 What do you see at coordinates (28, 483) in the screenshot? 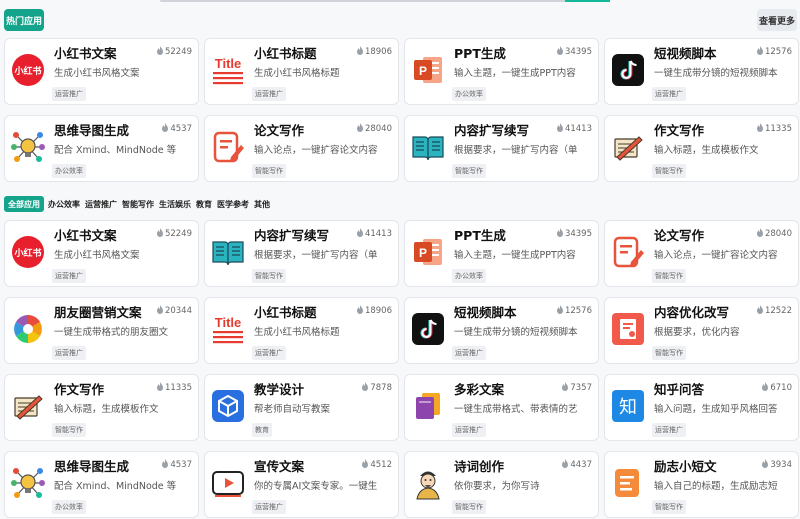
I see `mindmap-icon` at bounding box center [28, 483].